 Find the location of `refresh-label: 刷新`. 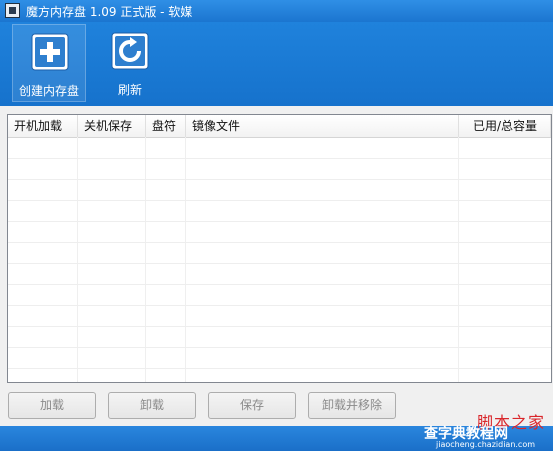

refresh-label: 刷新 is located at coordinates (129, 90).